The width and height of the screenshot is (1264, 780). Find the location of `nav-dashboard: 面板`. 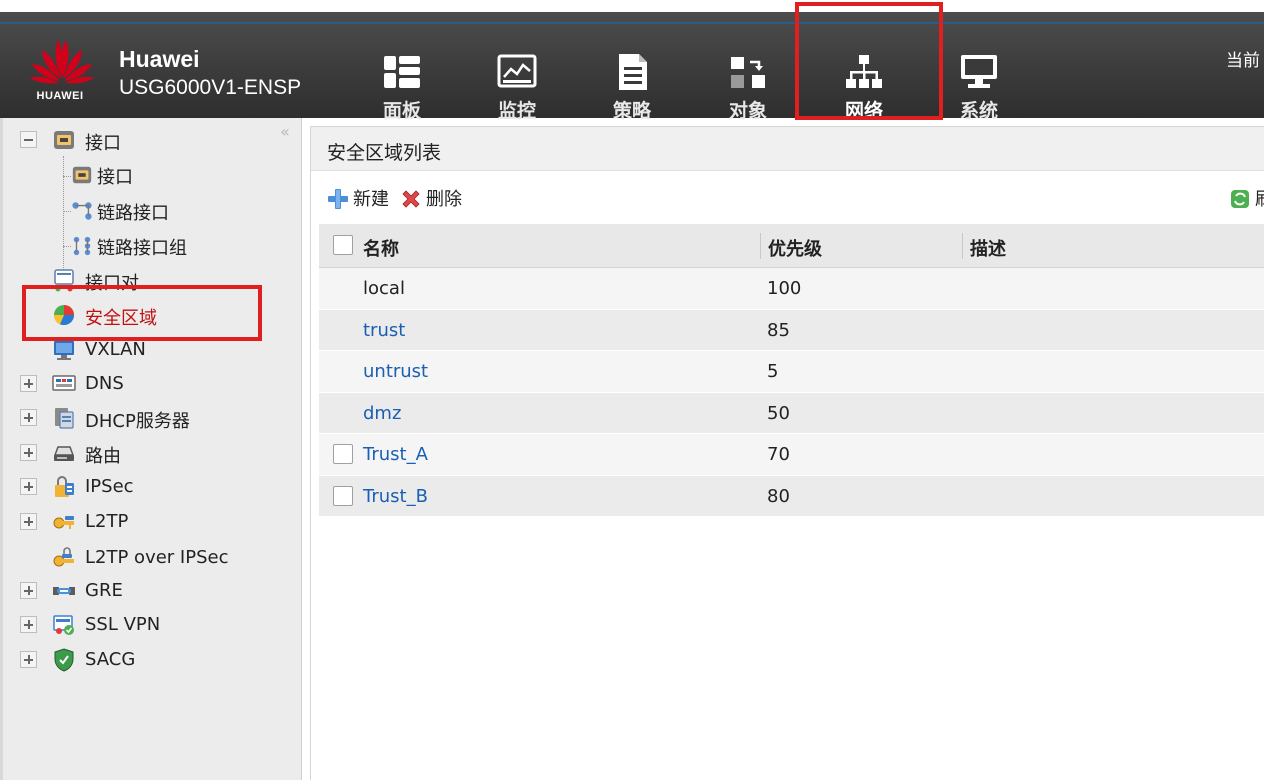

nav-dashboard: 面板 is located at coordinates (402, 77).